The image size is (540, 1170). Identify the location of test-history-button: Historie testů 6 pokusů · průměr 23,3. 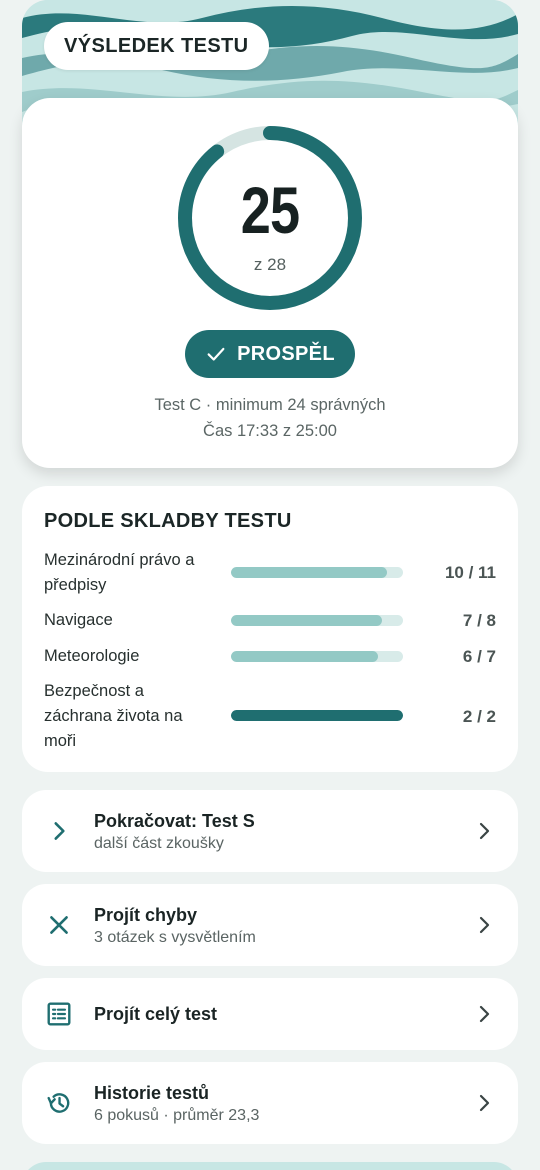
(270, 1103).